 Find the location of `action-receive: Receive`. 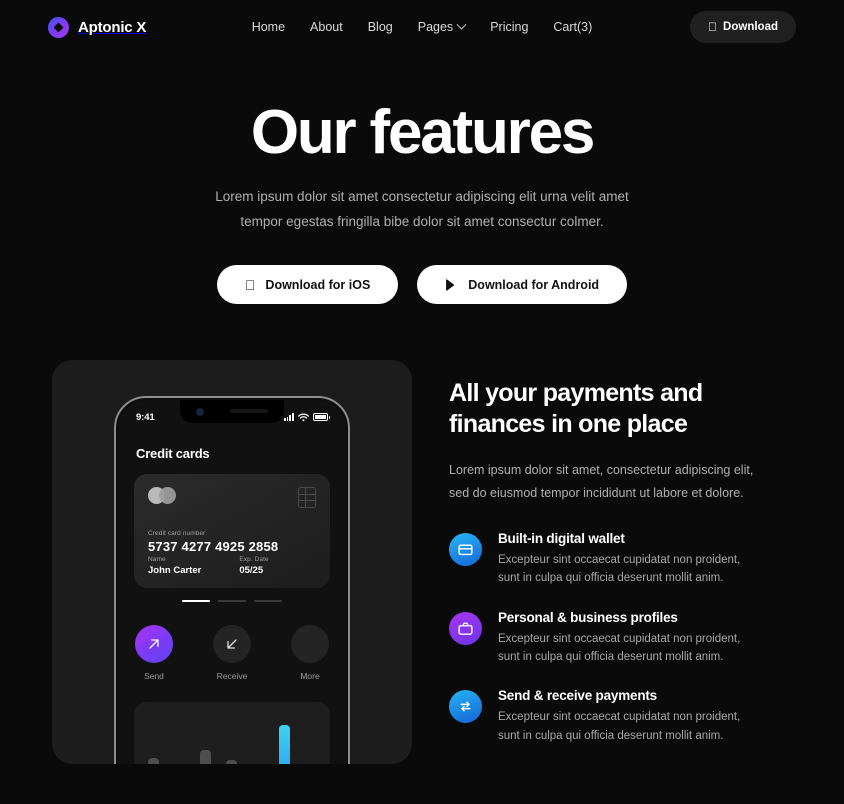

action-receive: Receive is located at coordinates (232, 653).